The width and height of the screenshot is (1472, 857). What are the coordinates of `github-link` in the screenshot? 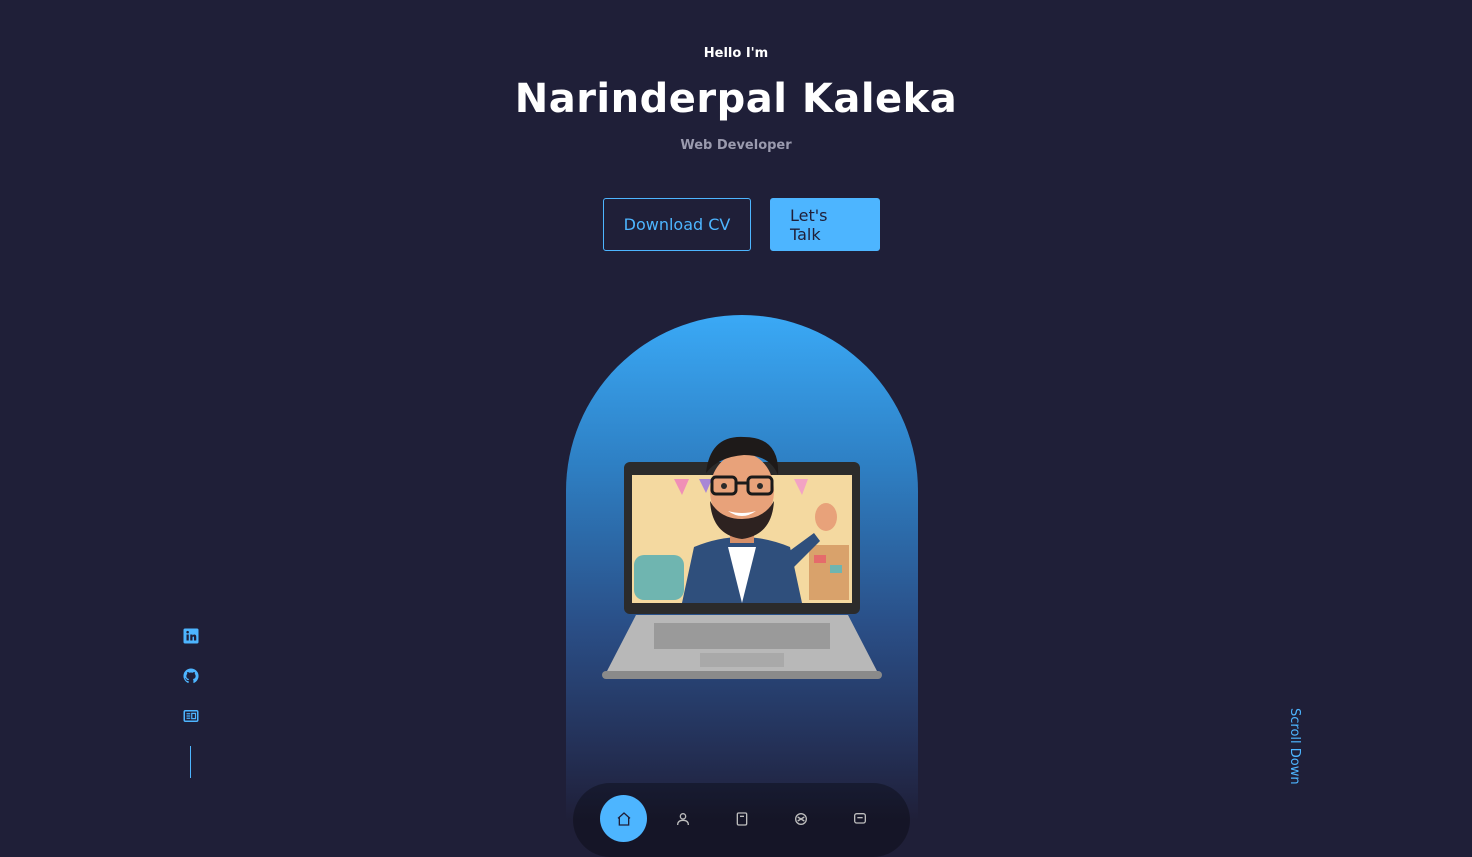 It's located at (191, 676).